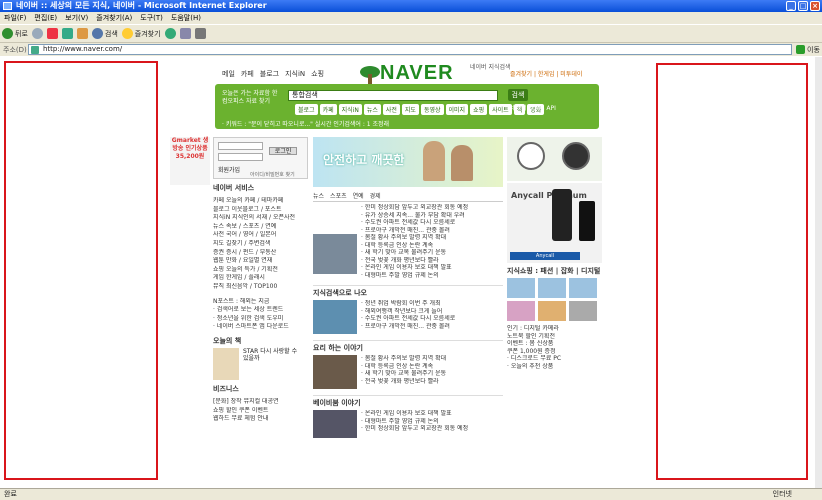 The width and height of the screenshot is (822, 500). I want to click on news-item: · 전국 벚꽃 개화 평년보다 빨라, so click(432, 261).